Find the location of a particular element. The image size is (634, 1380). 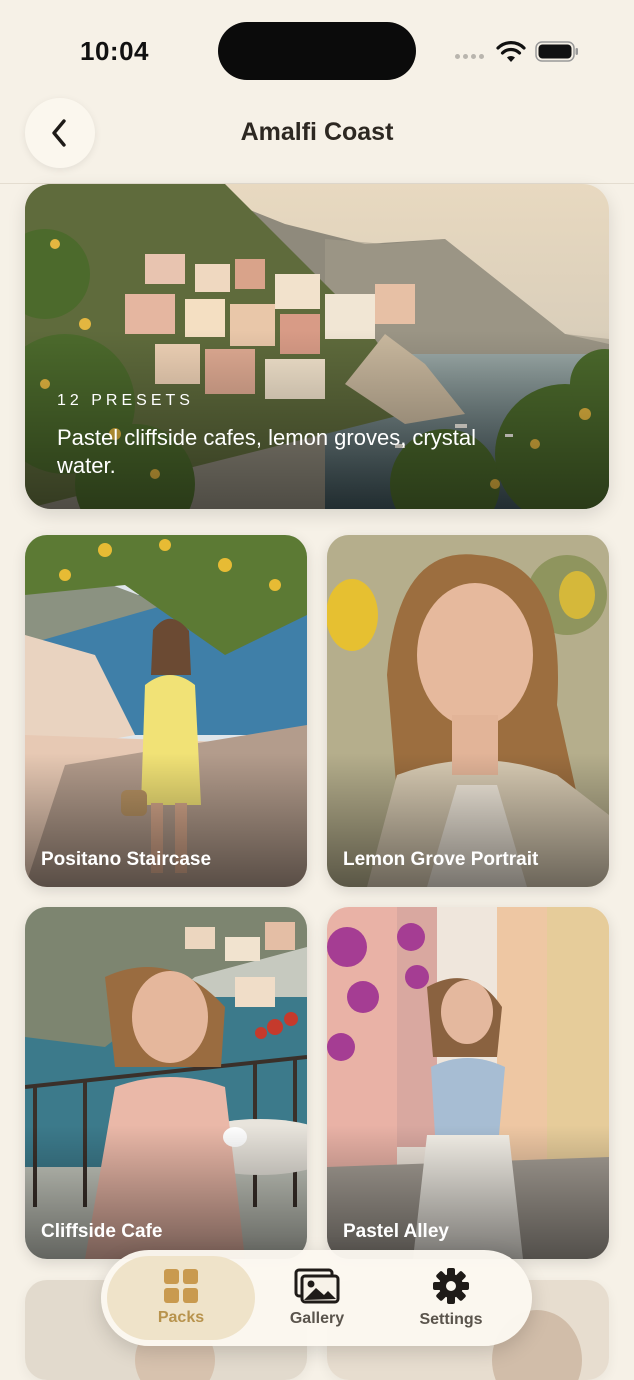

cellular-signal-icon is located at coordinates (469, 56).